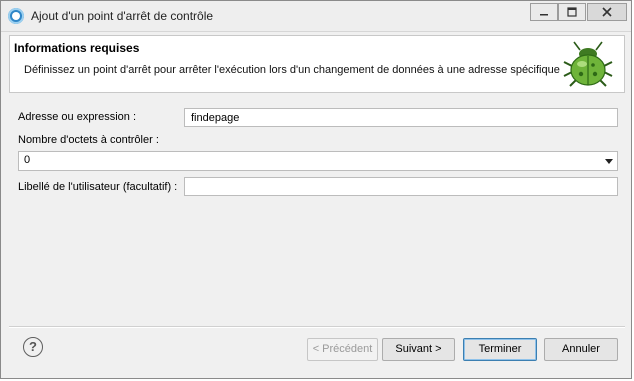 The image size is (634, 381). What do you see at coordinates (77, 117) in the screenshot?
I see `address-label: Adresse ou expression :` at bounding box center [77, 117].